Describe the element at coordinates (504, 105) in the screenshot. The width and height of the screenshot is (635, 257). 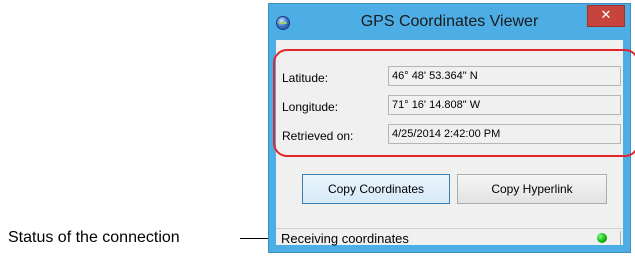
I see `longitude-field: 71° 16' 14.808" W` at that location.